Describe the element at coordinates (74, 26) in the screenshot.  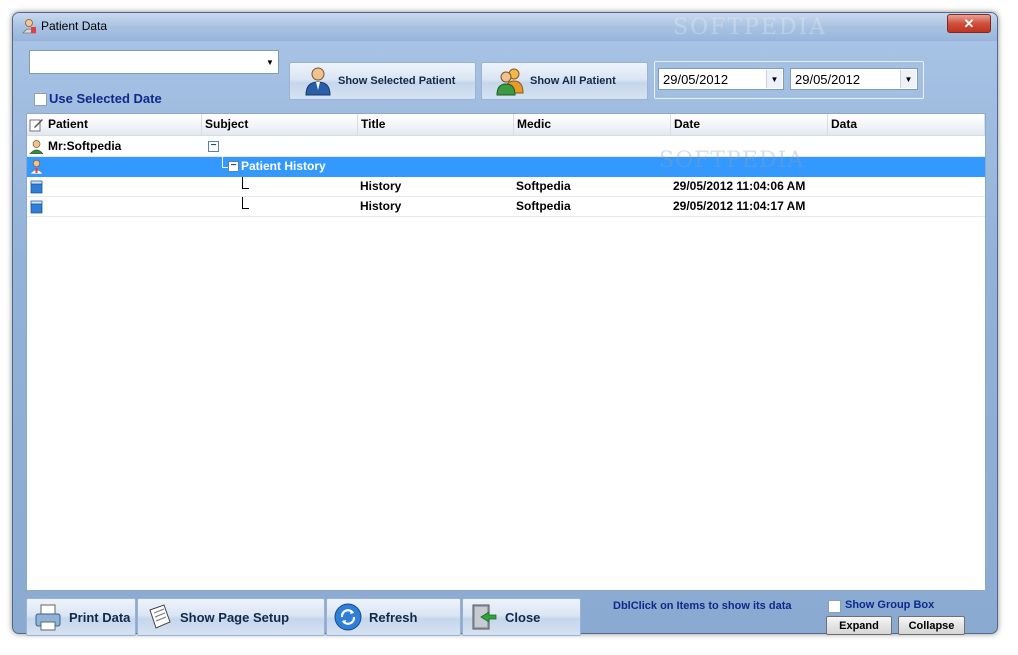
I see `window-title: Patient Data` at that location.